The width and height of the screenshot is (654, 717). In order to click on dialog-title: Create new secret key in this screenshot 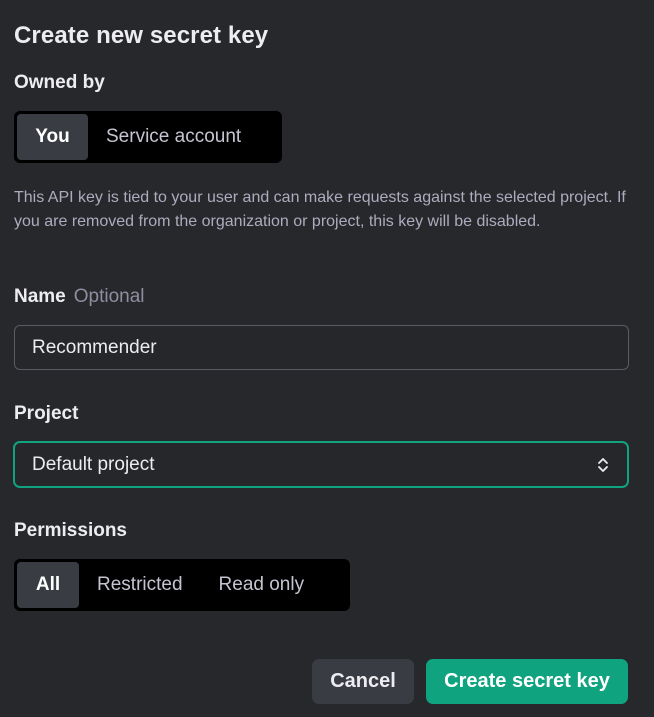, I will do `click(141, 35)`.